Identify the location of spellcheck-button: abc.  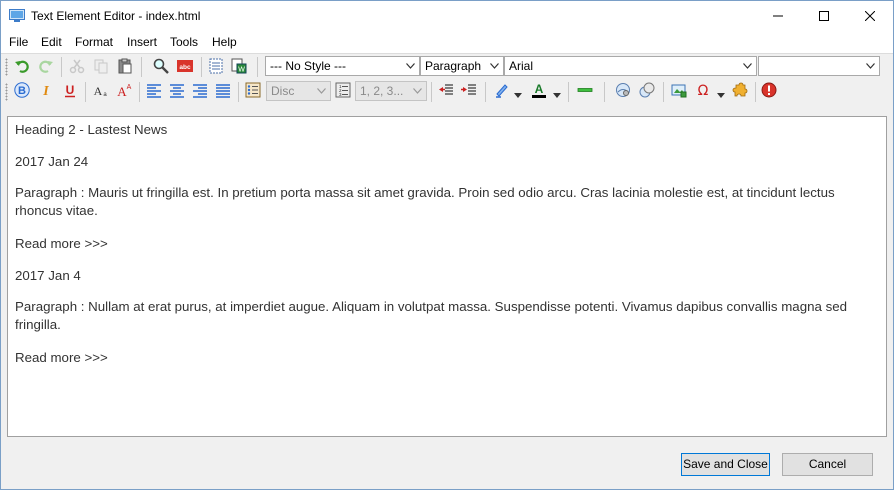
(185, 66).